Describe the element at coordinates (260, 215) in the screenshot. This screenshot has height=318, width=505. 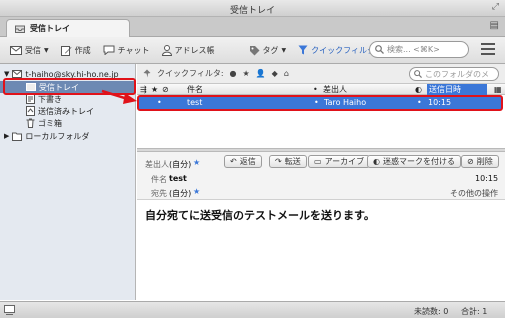
I see `message-body: 自分宛てに送受信のテストメールを送ります。` at that location.